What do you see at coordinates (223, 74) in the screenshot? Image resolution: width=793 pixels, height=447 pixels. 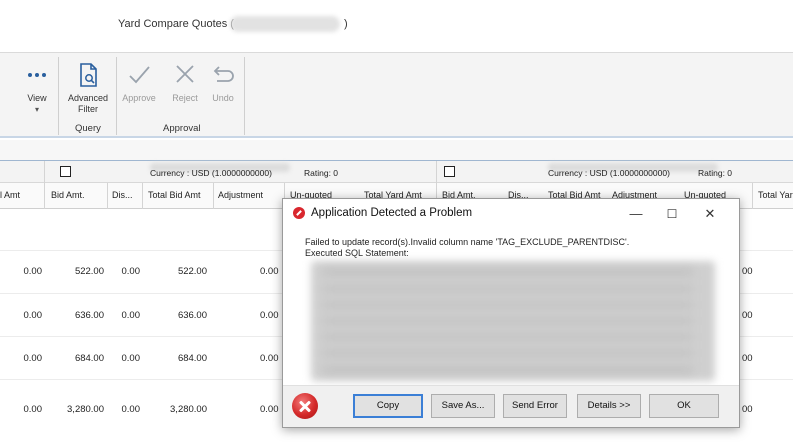 I see `undo-icon` at bounding box center [223, 74].